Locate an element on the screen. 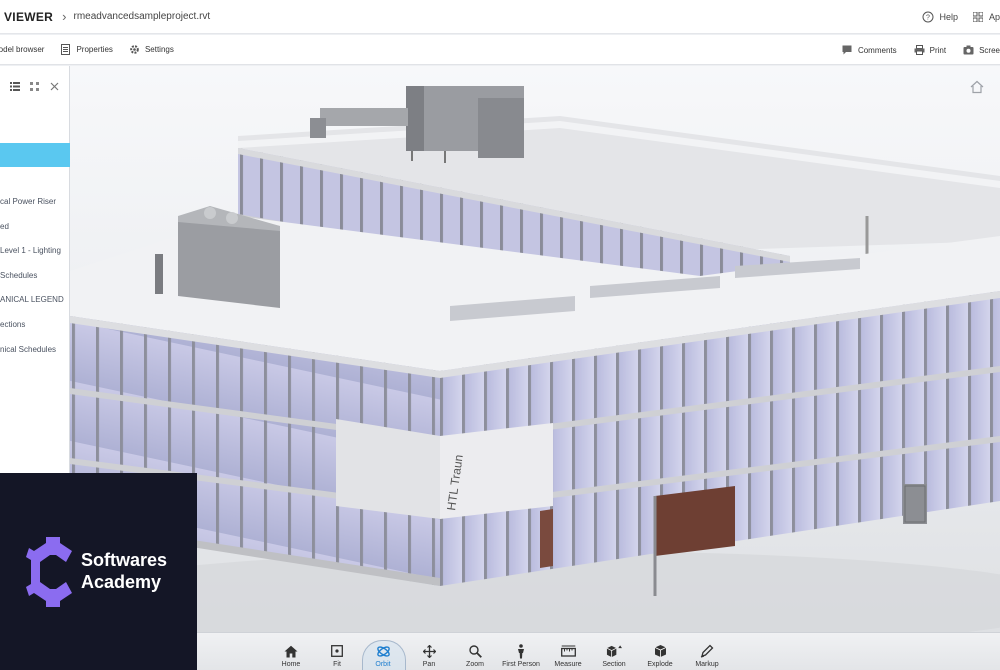 Image resolution: width=1000 pixels, height=670 pixels. measure-icon is located at coordinates (568, 651).